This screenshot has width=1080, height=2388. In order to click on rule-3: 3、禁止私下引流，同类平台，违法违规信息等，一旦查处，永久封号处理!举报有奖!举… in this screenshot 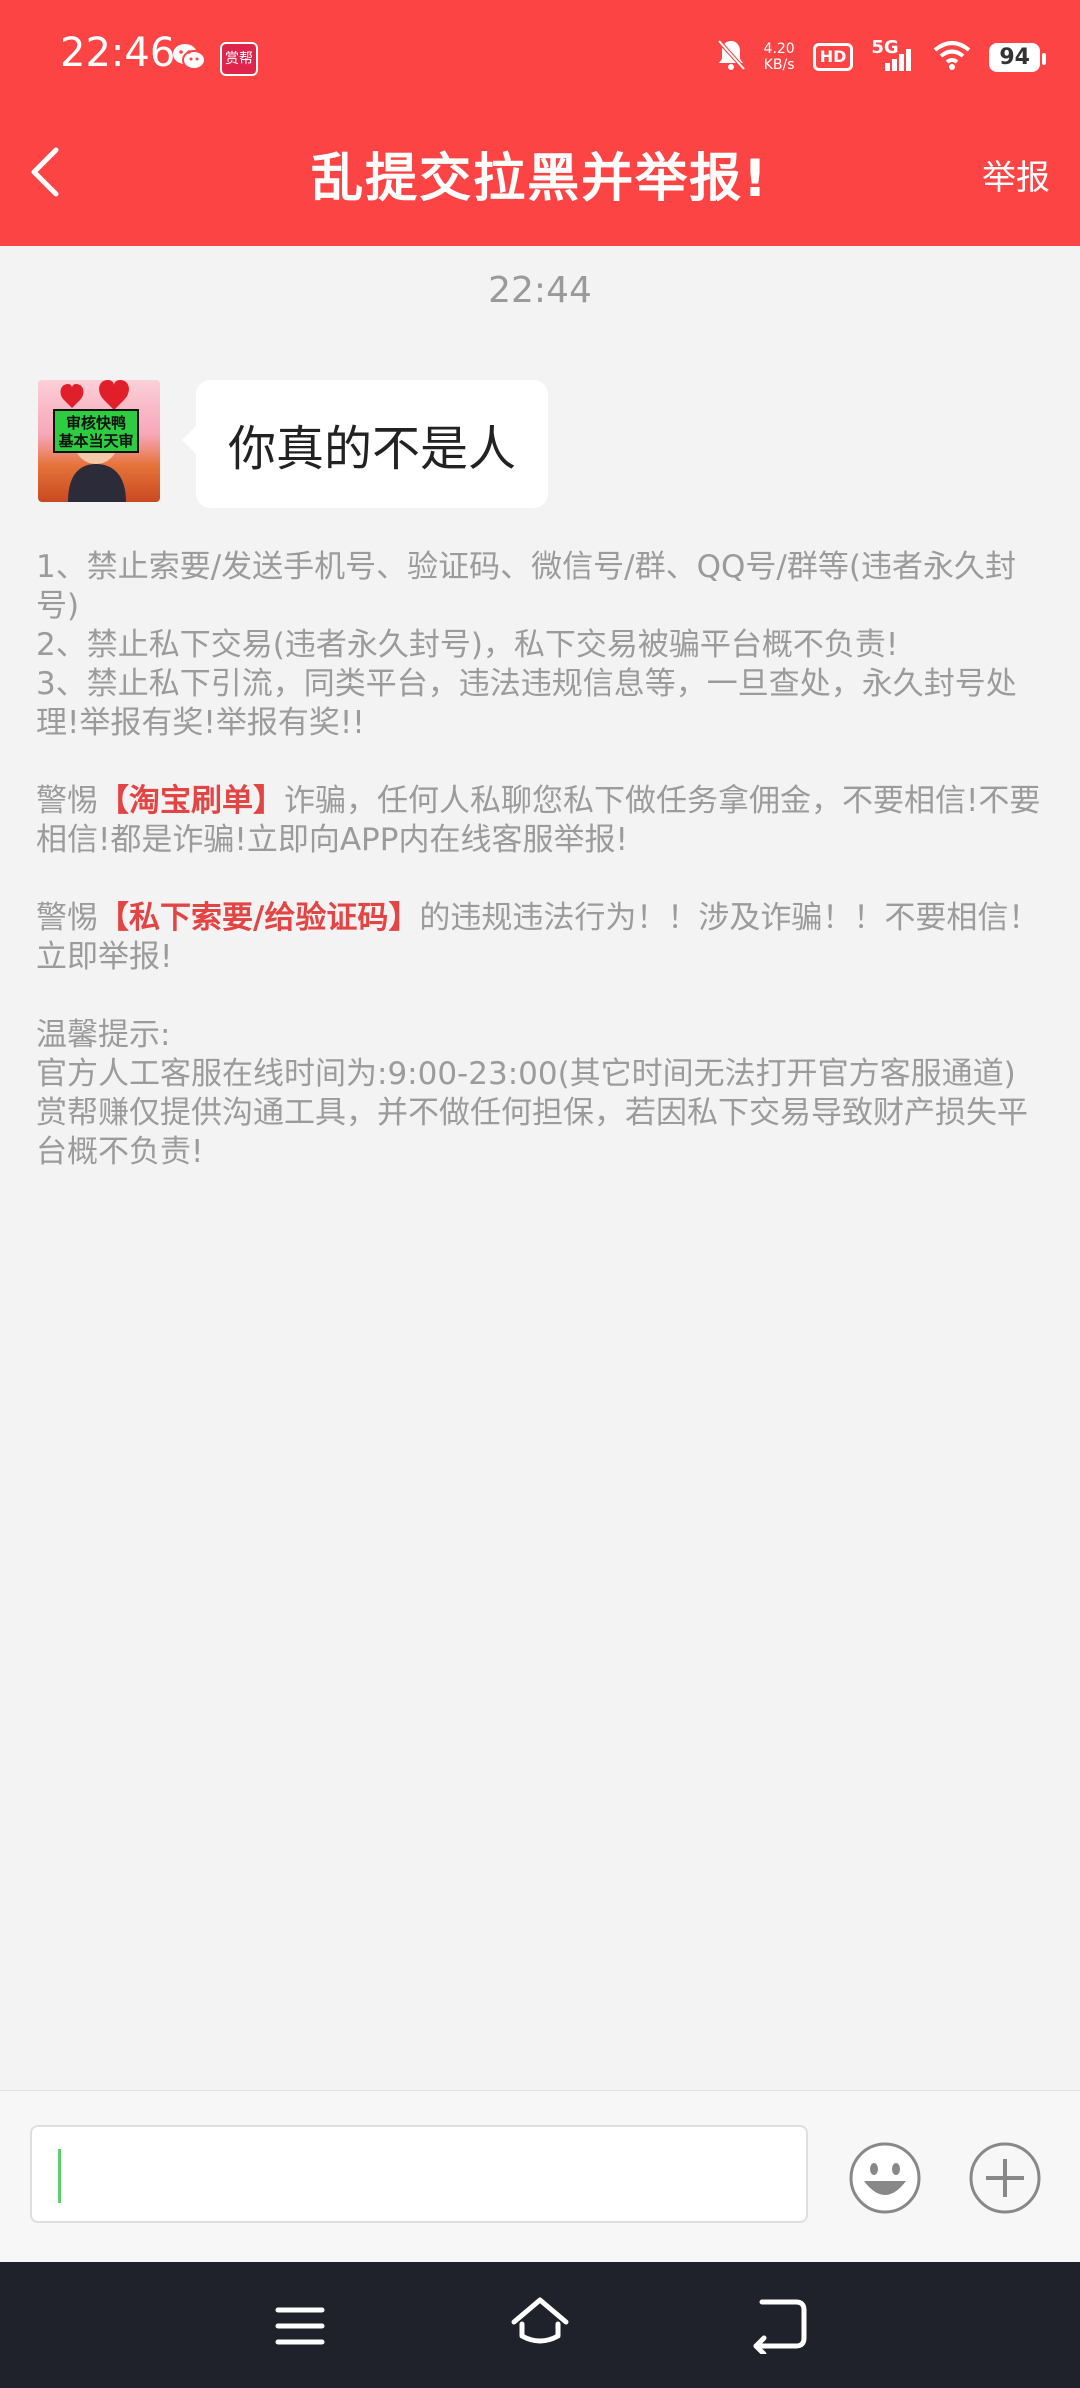, I will do `click(526, 703)`.